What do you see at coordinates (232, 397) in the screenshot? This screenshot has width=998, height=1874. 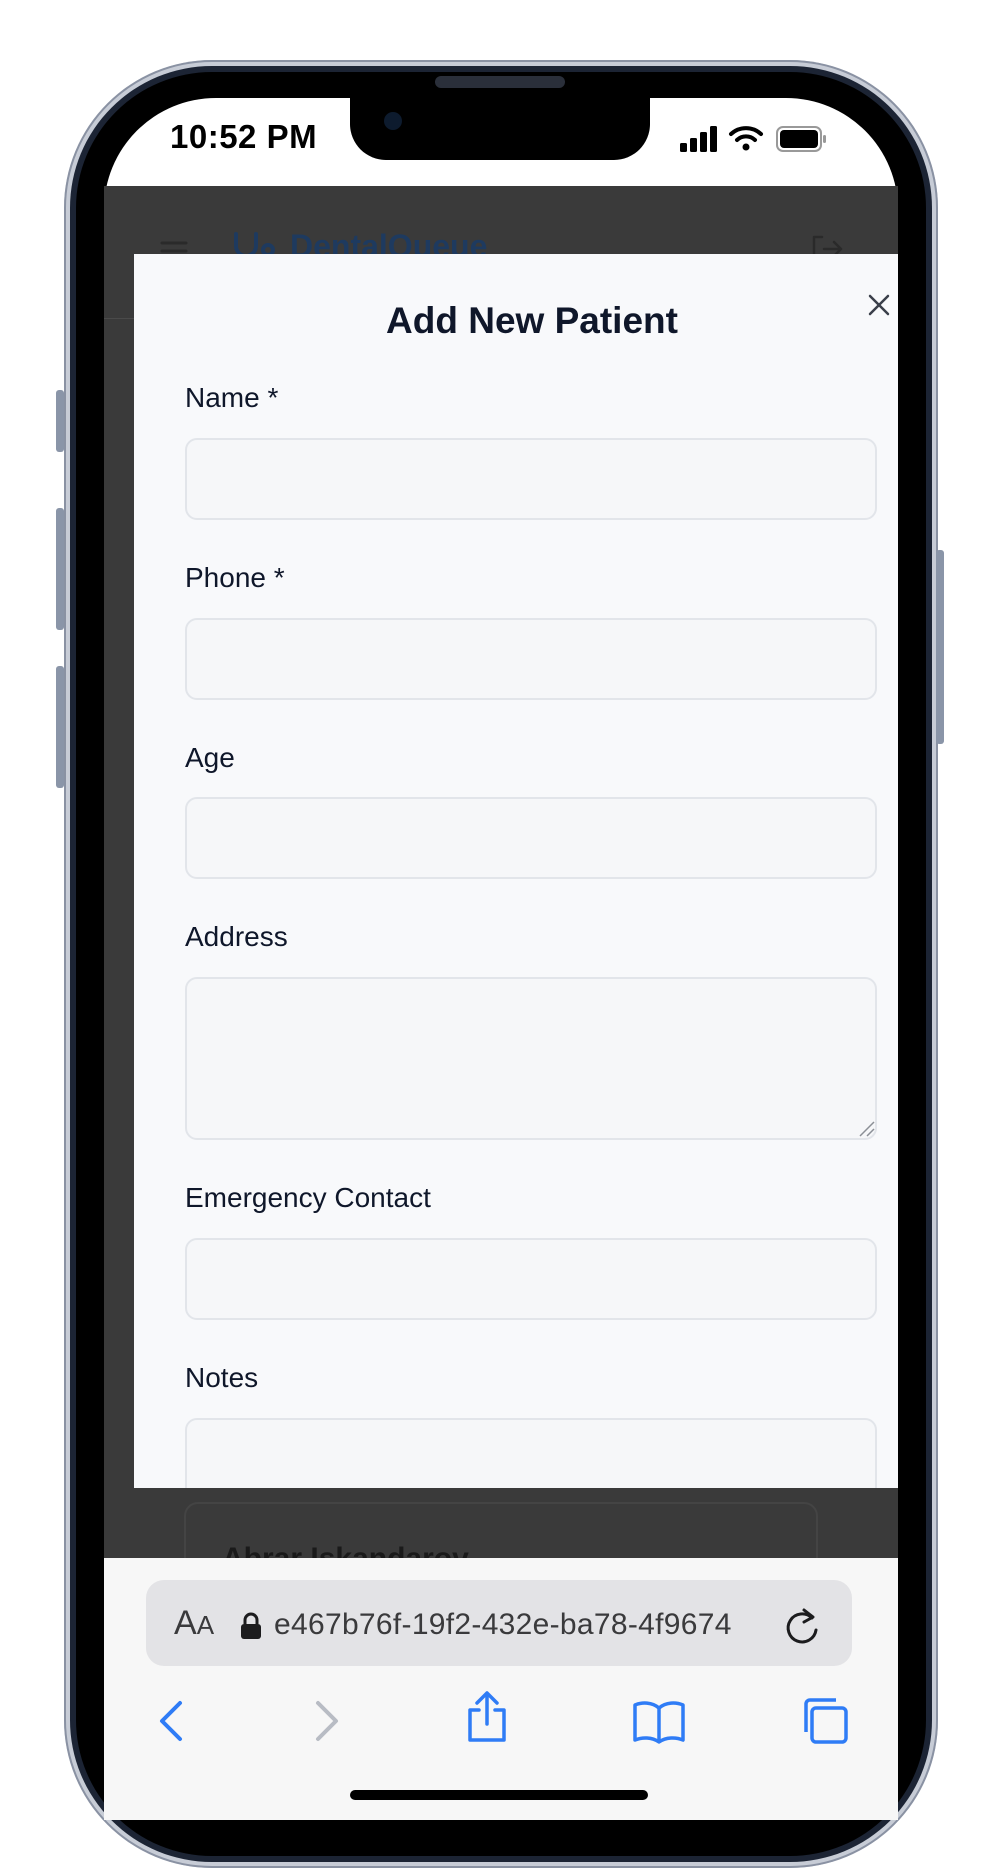 I see `name-label: Name *` at bounding box center [232, 397].